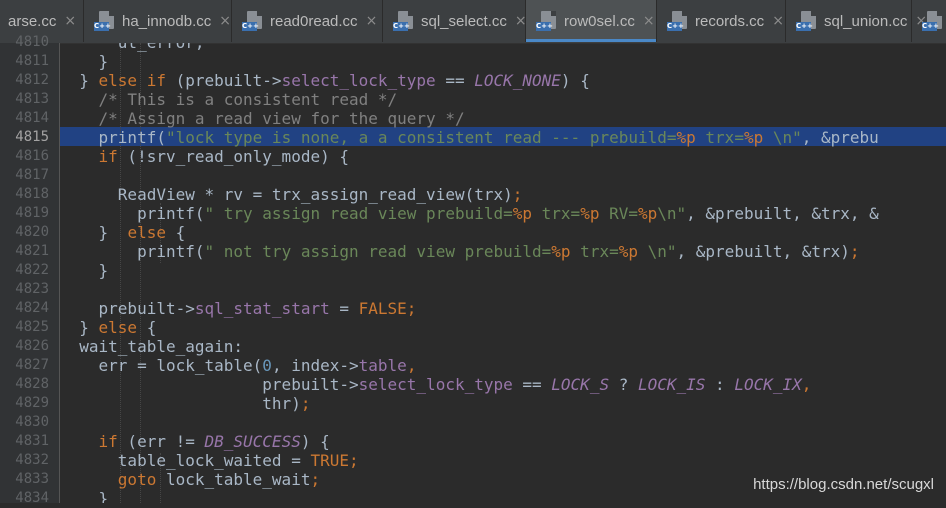  Describe the element at coordinates (137, 479) in the screenshot. I see `code-token: goto` at that location.